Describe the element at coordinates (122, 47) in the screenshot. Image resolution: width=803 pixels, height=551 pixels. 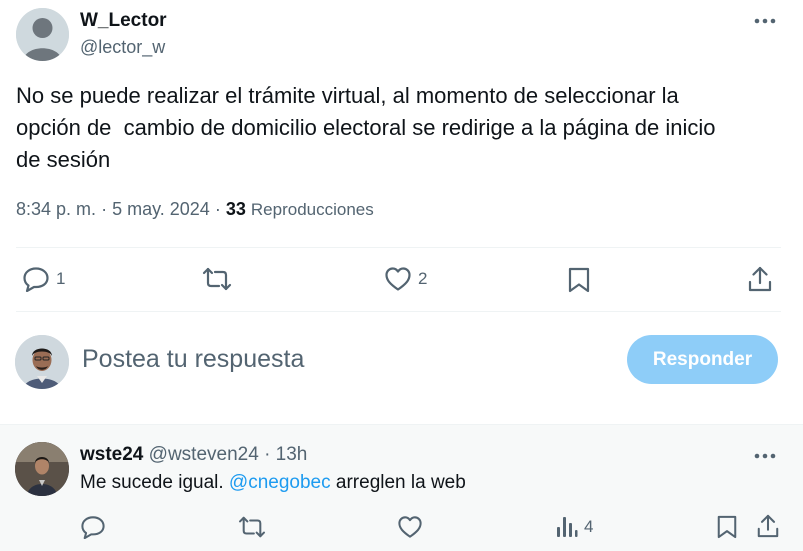
I see `author-handle: @lector_w` at that location.